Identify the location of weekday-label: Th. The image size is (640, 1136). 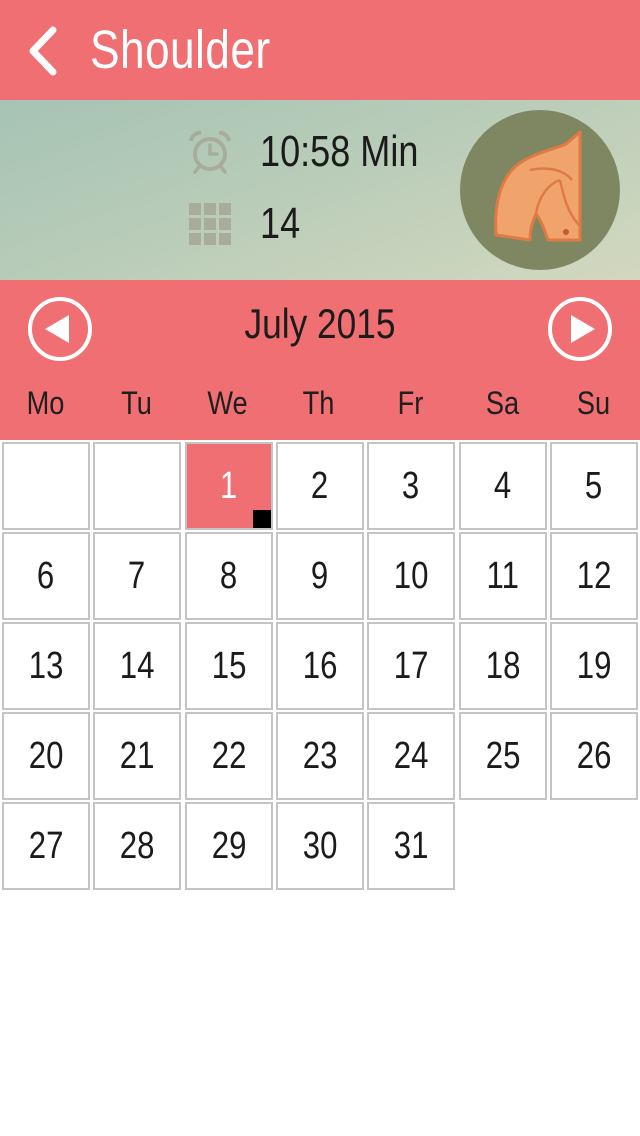
(318, 403).